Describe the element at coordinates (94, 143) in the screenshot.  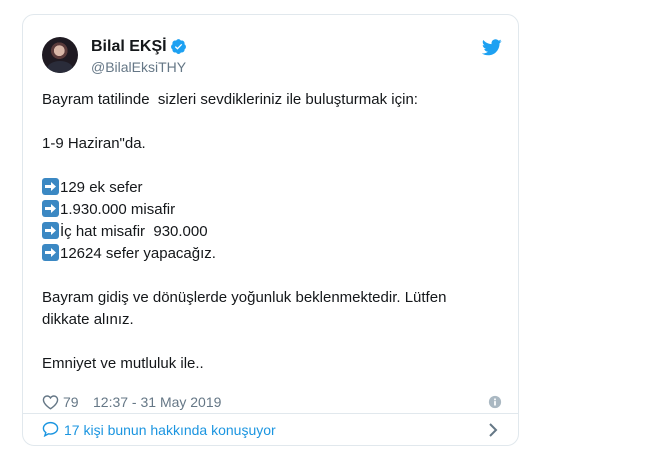
I see `tweet-line: 1-9 Haziran"da.` at that location.